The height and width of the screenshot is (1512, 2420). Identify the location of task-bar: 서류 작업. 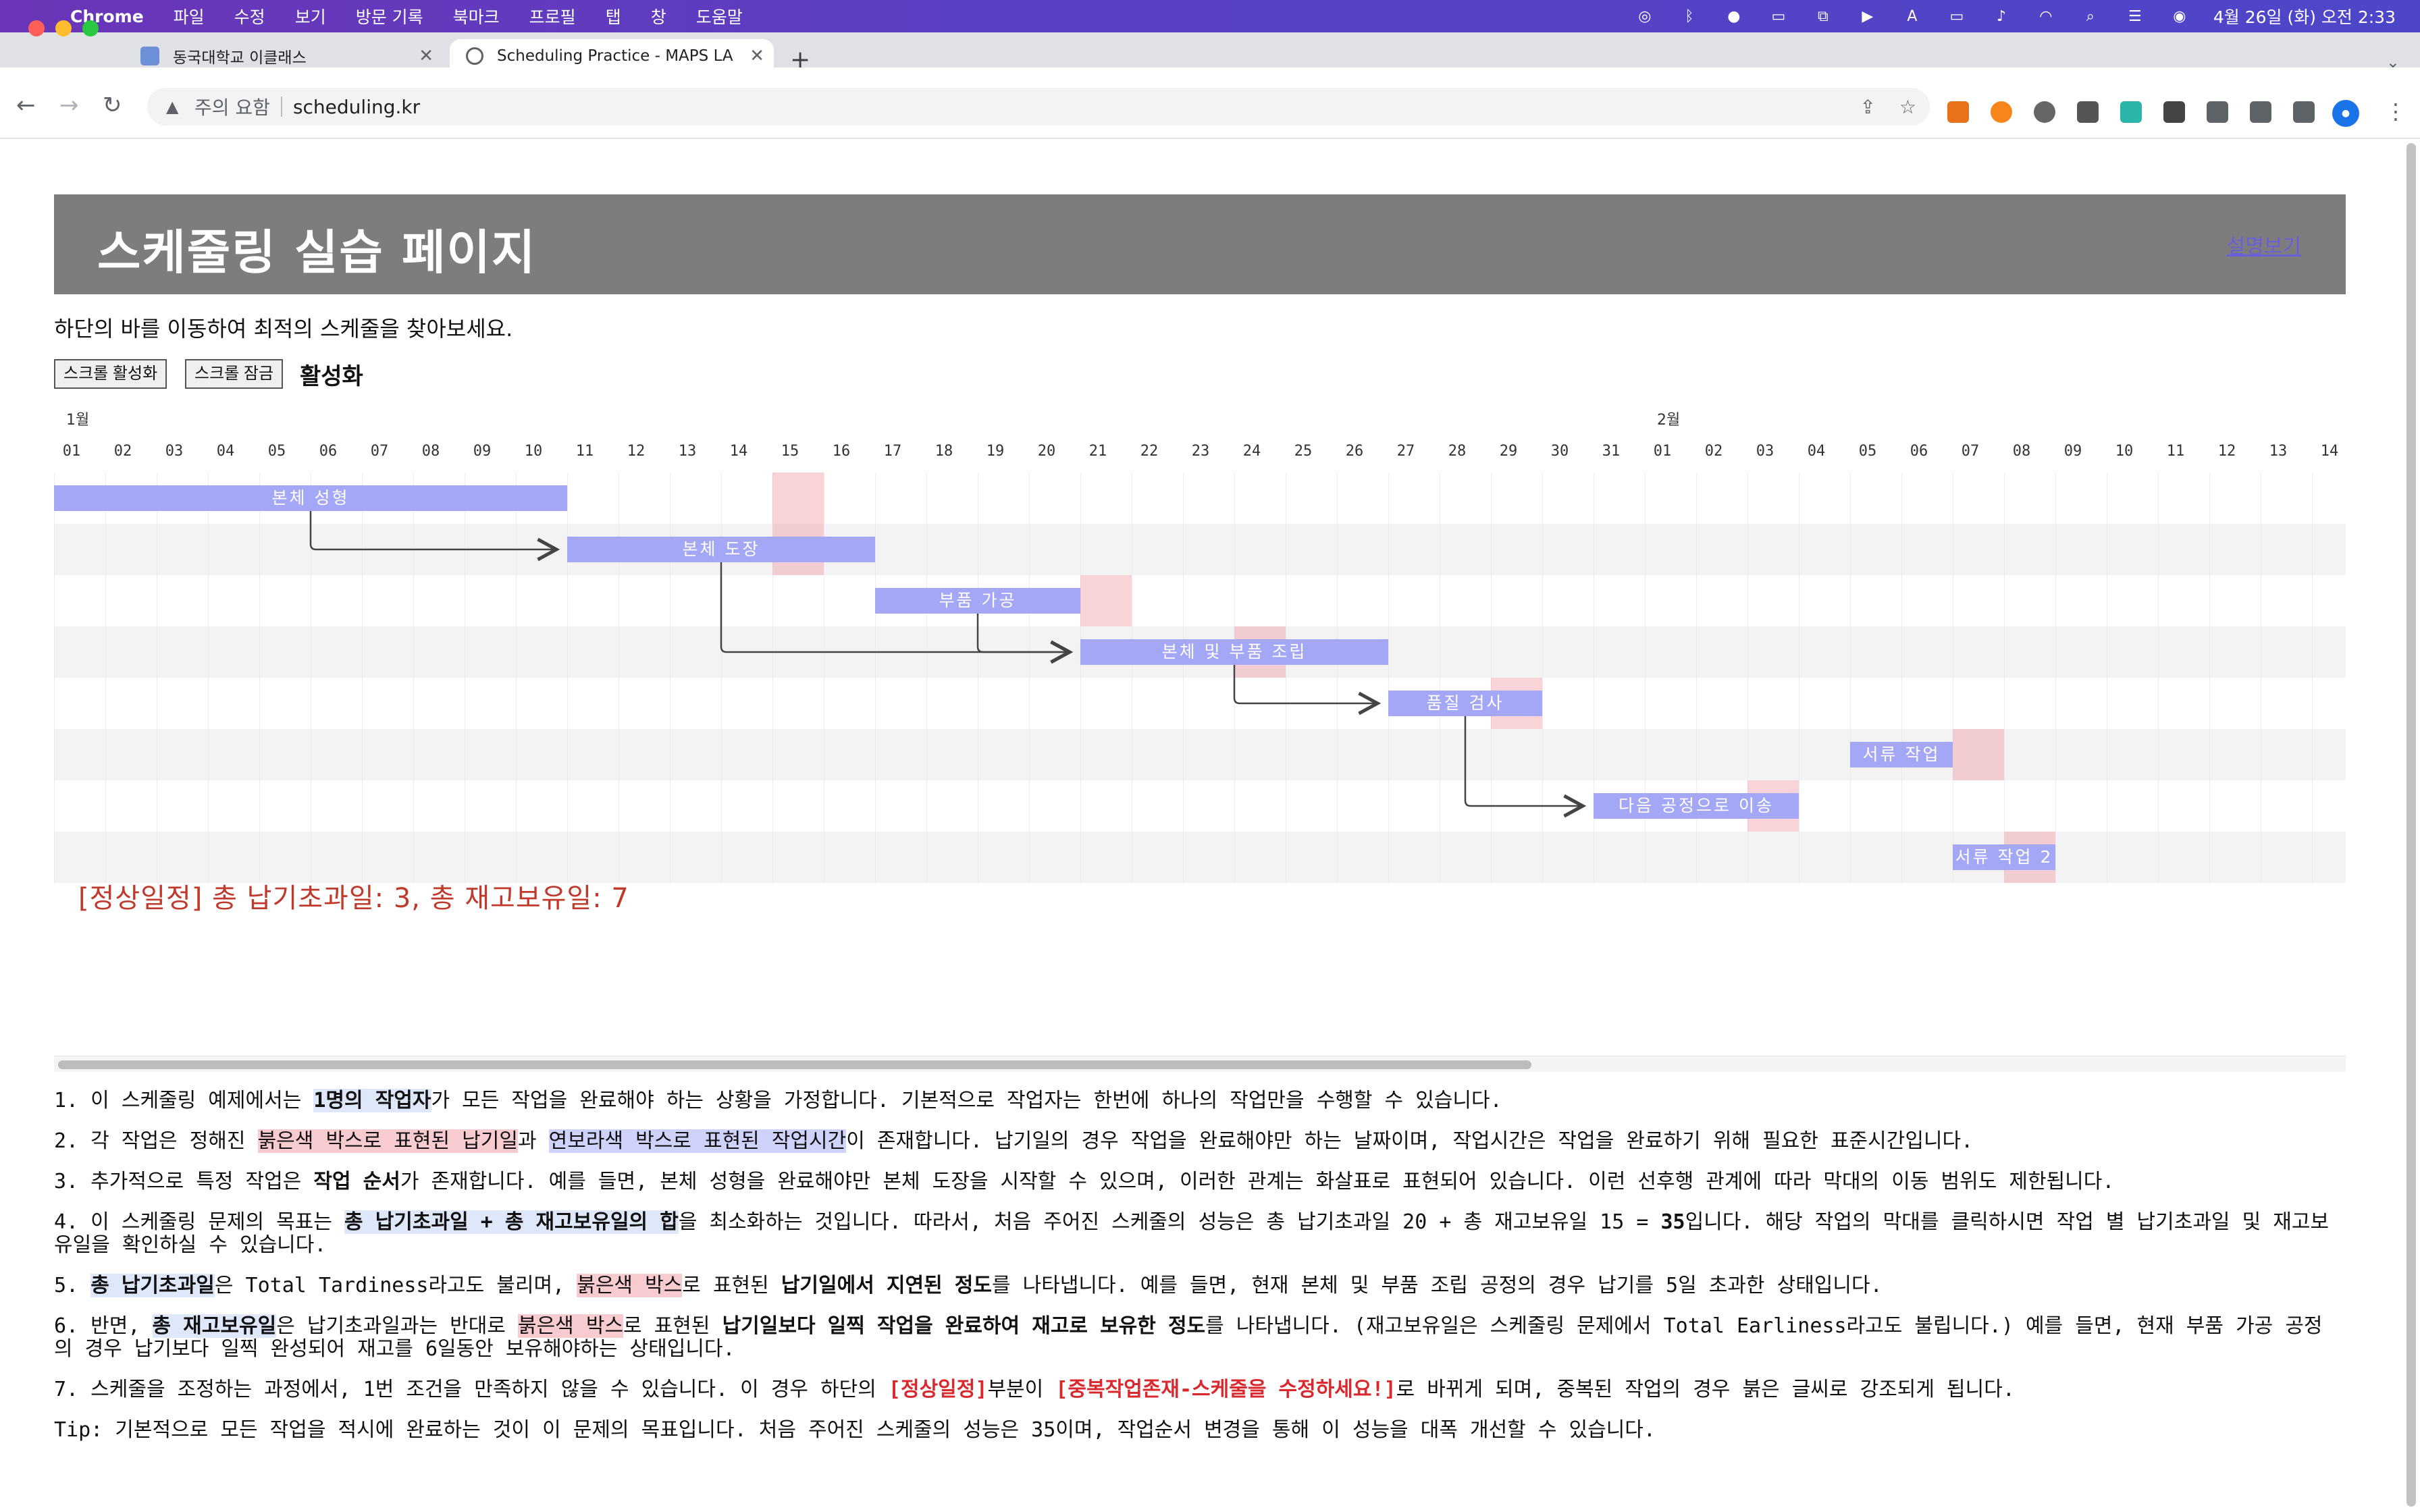
(1901, 755).